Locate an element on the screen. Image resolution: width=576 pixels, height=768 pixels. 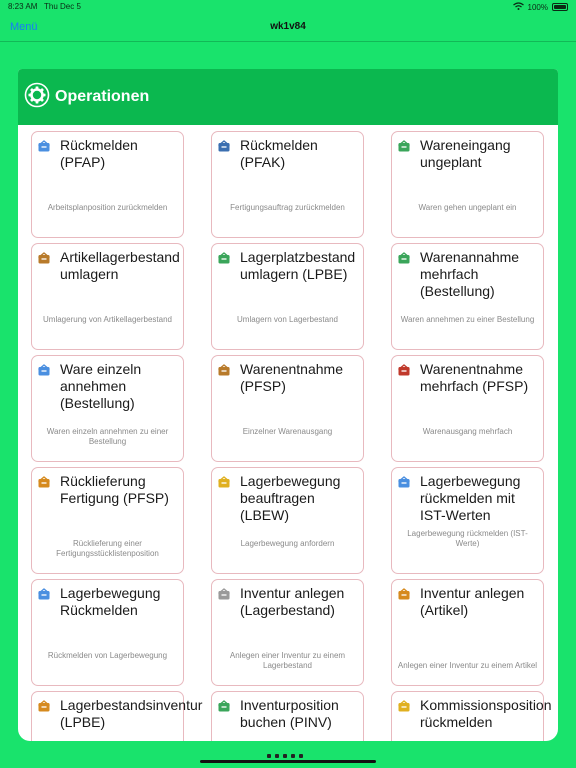
panel-header: Operationen is located at coordinates (288, 97).